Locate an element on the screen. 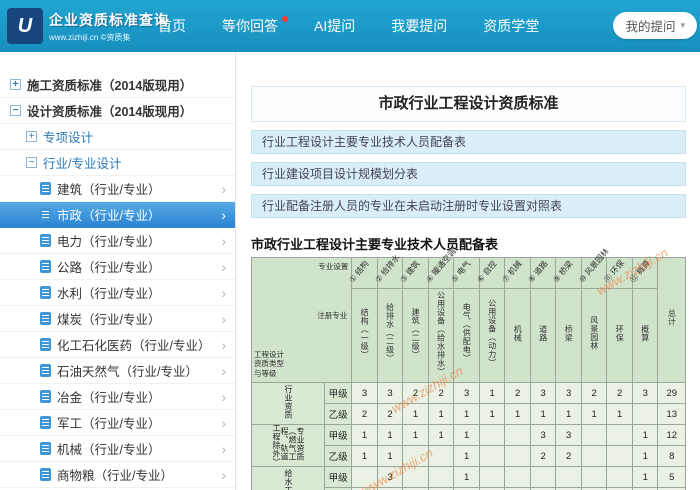  sidebar-item-12: 冶金（行业/专业） › is located at coordinates (117, 397).